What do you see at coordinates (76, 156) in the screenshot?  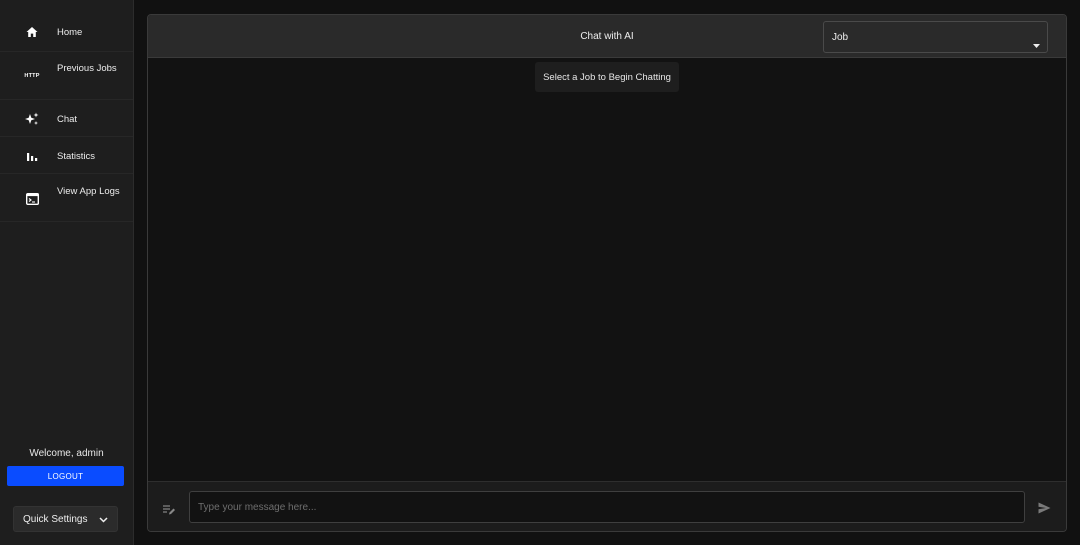 I see `sidebar-item-label: Statistics` at bounding box center [76, 156].